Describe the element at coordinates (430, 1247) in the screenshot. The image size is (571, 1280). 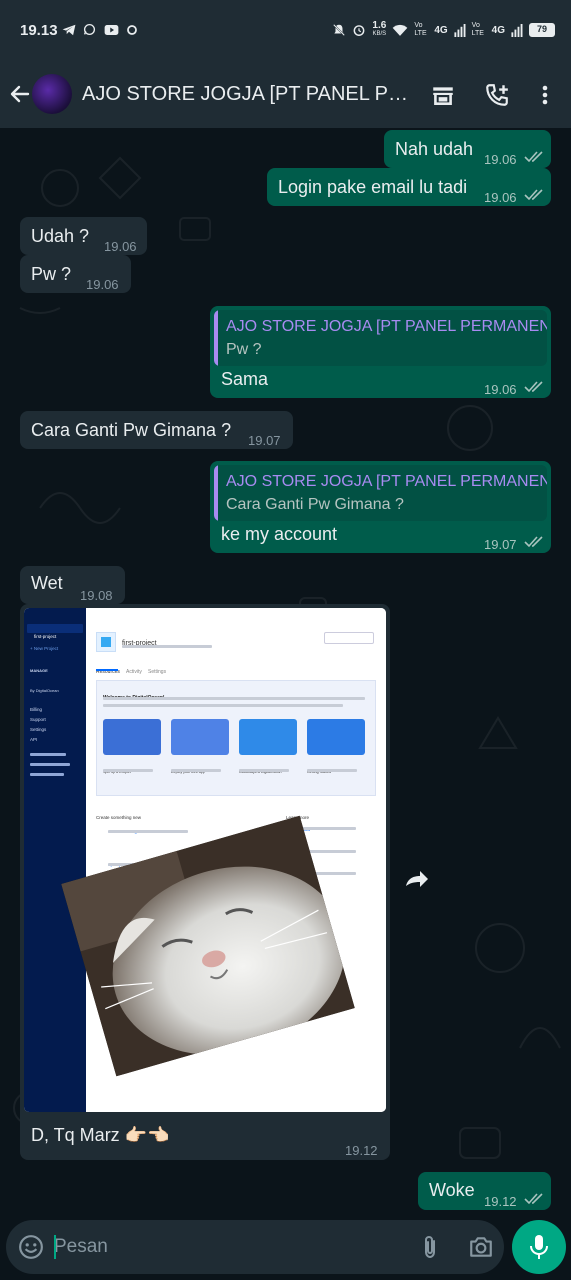
I see `attach-icon` at that location.